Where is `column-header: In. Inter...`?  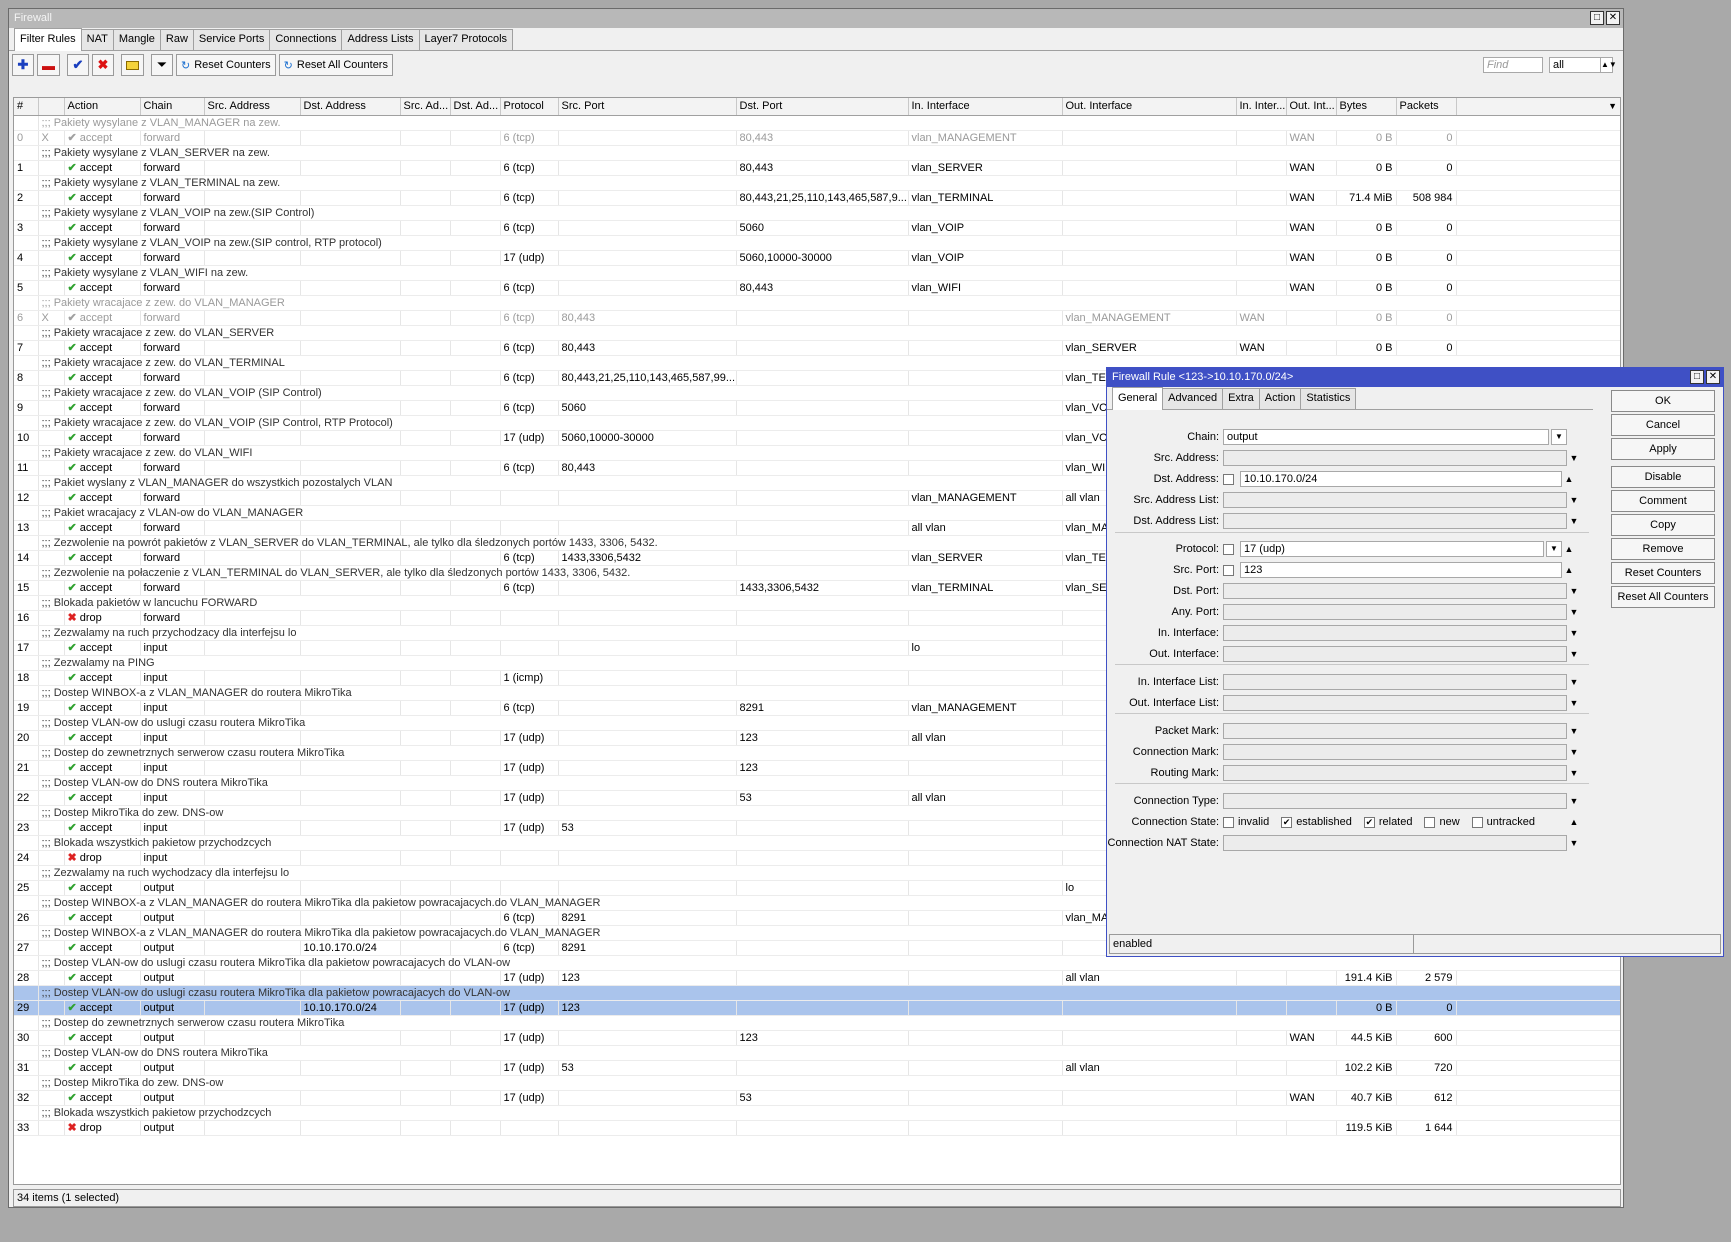
column-header: In. Inter... is located at coordinates (1261, 107).